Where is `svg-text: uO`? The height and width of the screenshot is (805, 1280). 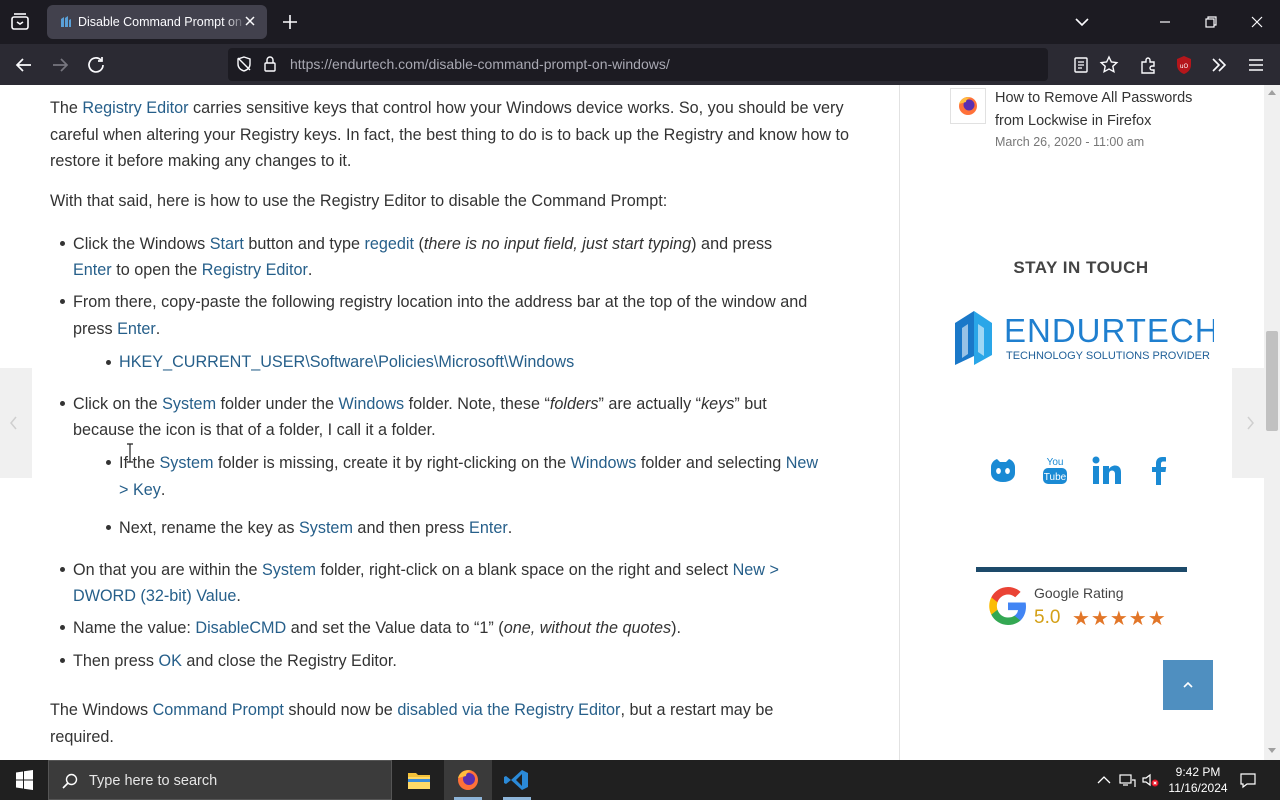
svg-text: uO is located at coordinates (1184, 66).